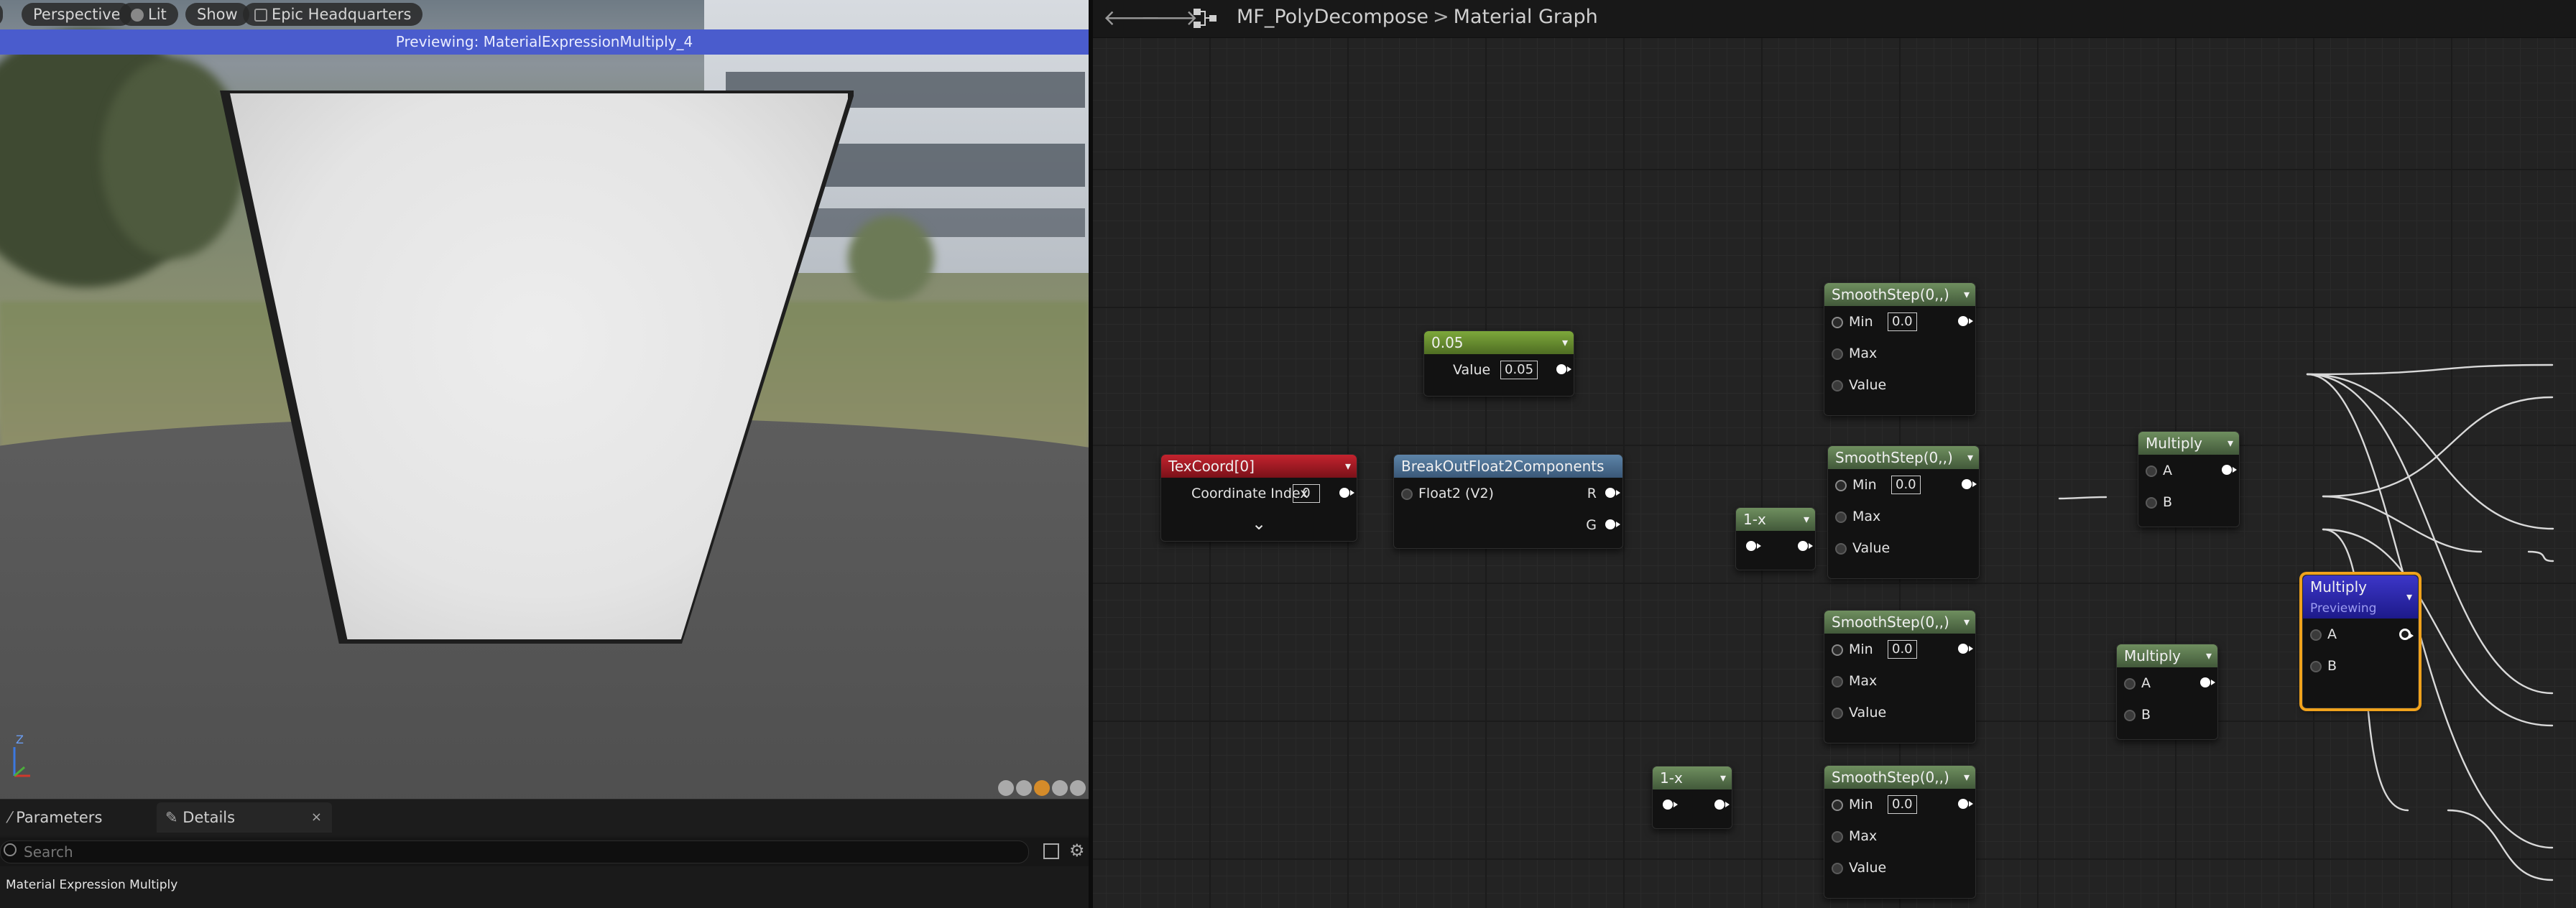 This screenshot has width=2576, height=908. What do you see at coordinates (1306, 493) in the screenshot?
I see `coordinate-index-field: 0` at bounding box center [1306, 493].